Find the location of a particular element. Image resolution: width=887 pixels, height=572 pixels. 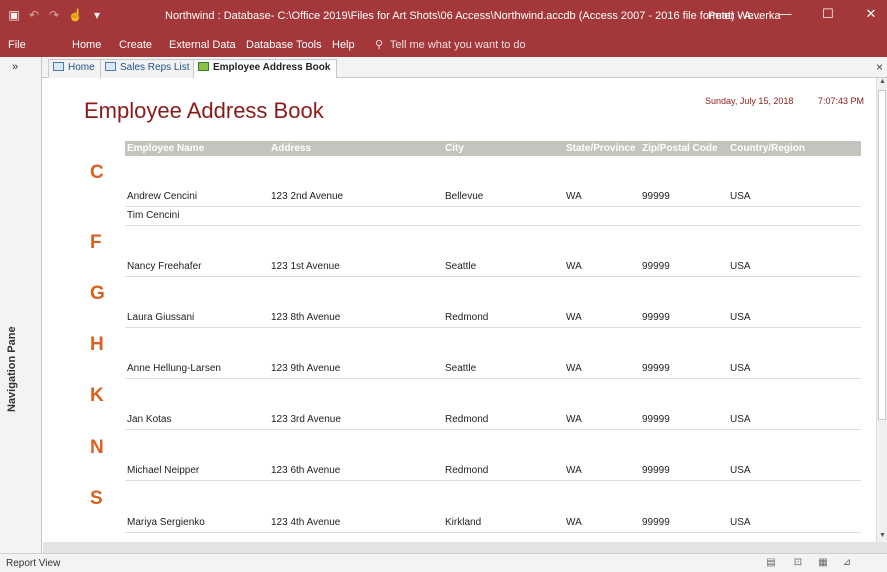

maximize-button: ☐ is located at coordinates (828, 14).